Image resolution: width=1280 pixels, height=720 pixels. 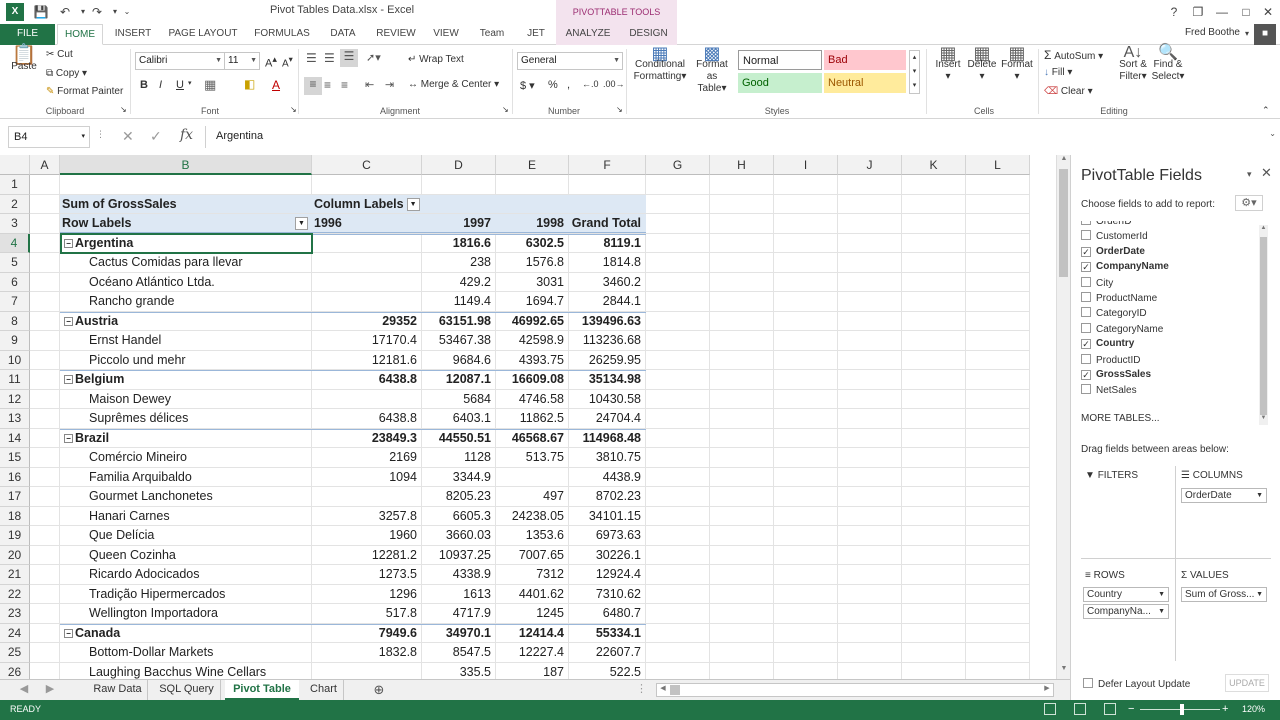 I want to click on company-row-label: Rancho grande, so click(x=199, y=301).